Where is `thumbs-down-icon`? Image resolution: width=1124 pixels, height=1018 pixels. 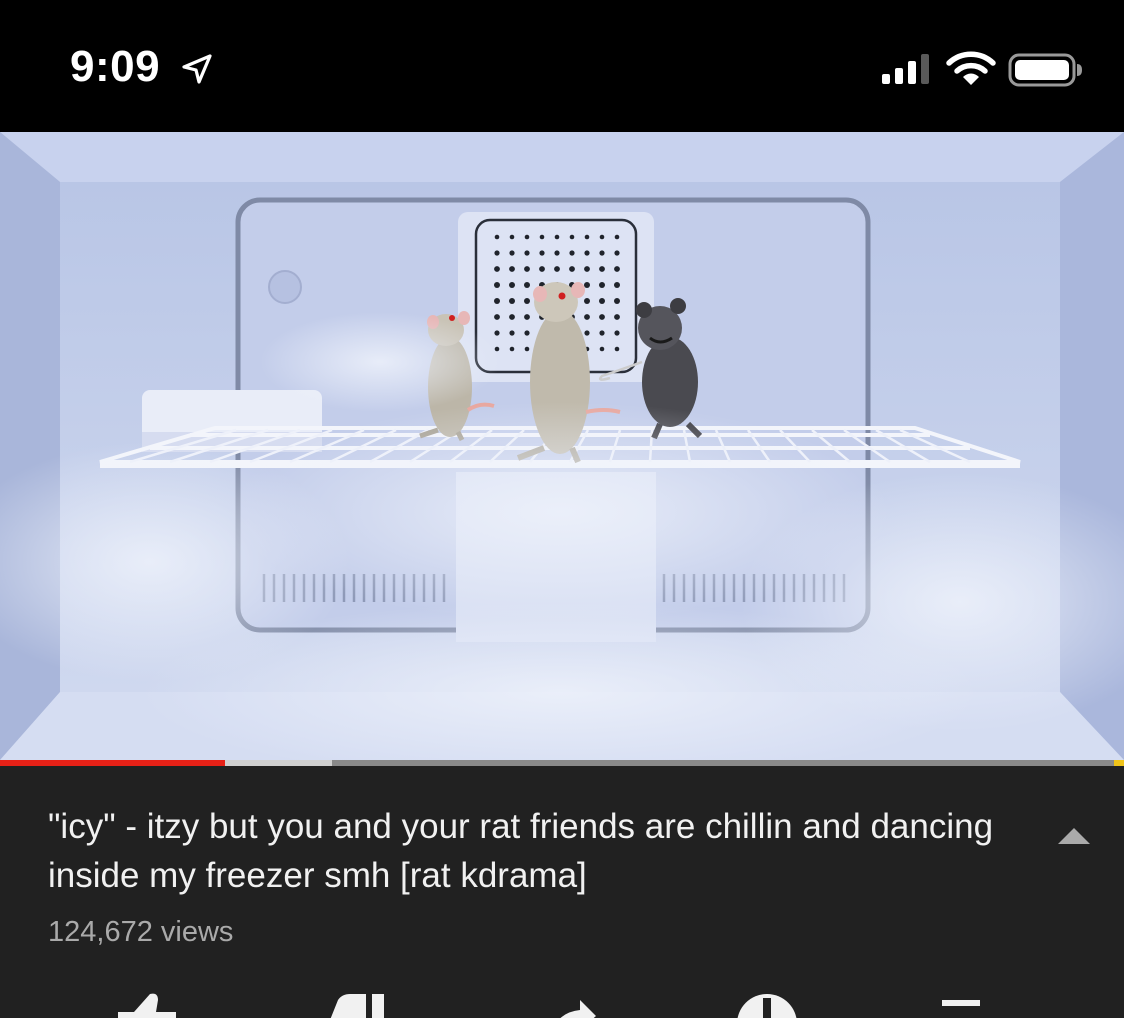 thumbs-down-icon is located at coordinates (353, 1004).